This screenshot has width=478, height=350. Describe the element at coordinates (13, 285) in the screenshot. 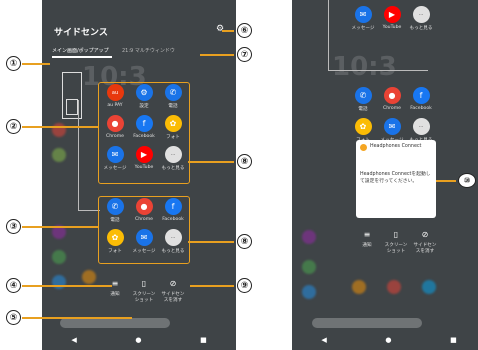

I see `callout-4: ④` at that location.